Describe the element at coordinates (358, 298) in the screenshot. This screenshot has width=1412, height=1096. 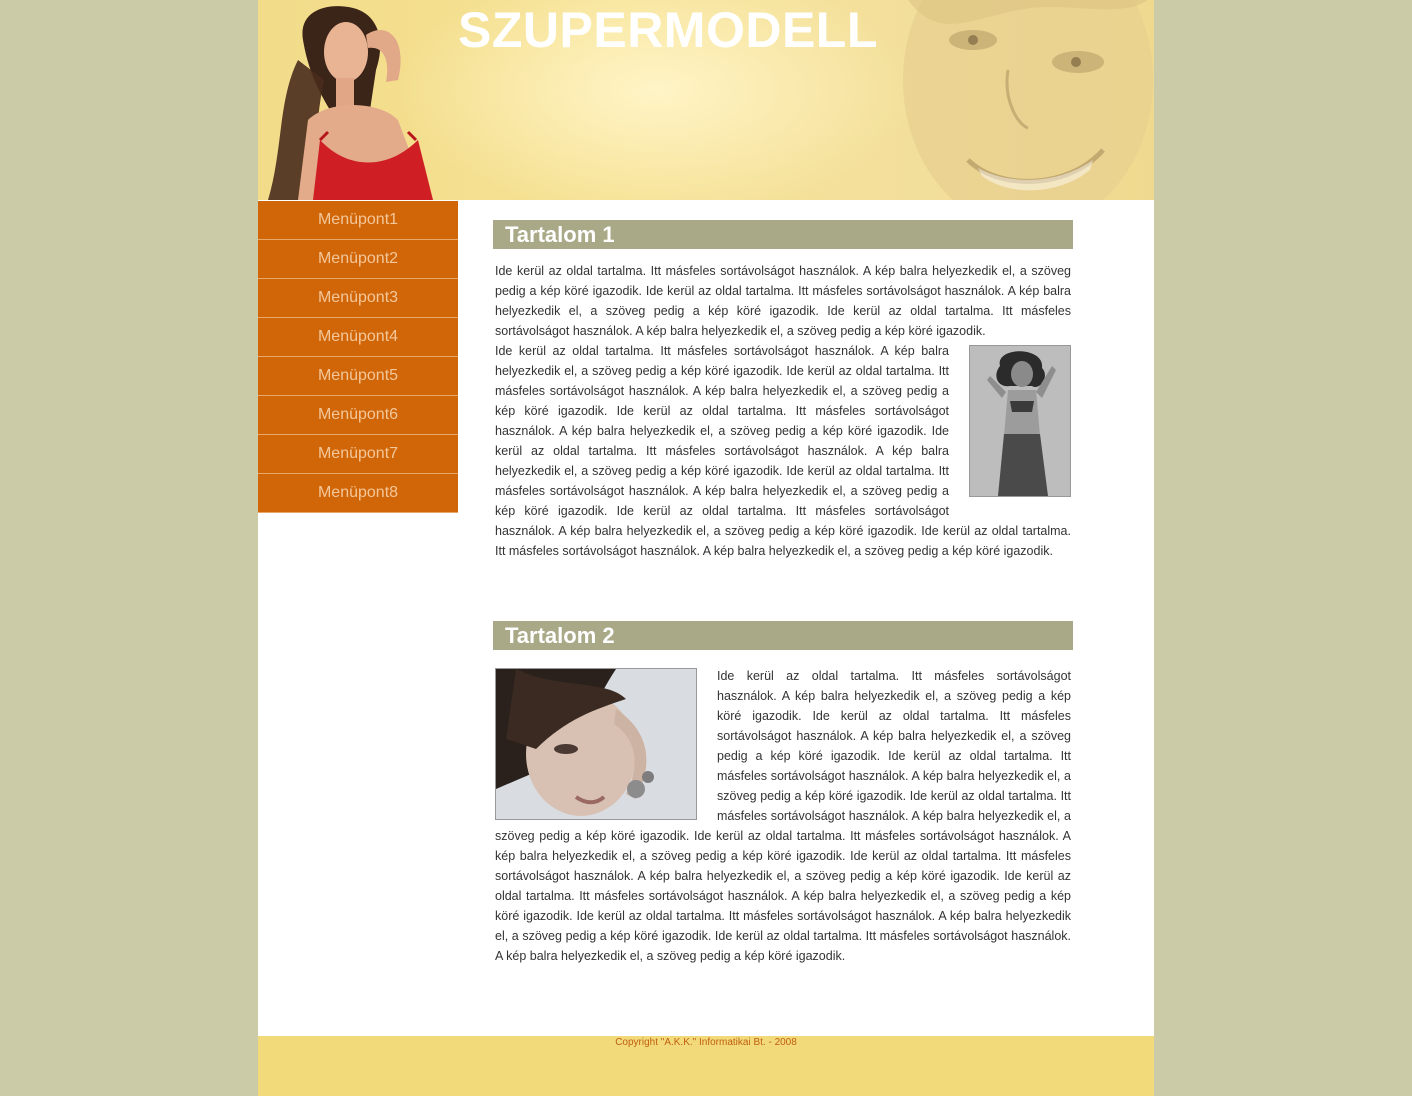
I see `menu-item-3: Menüpont3` at that location.